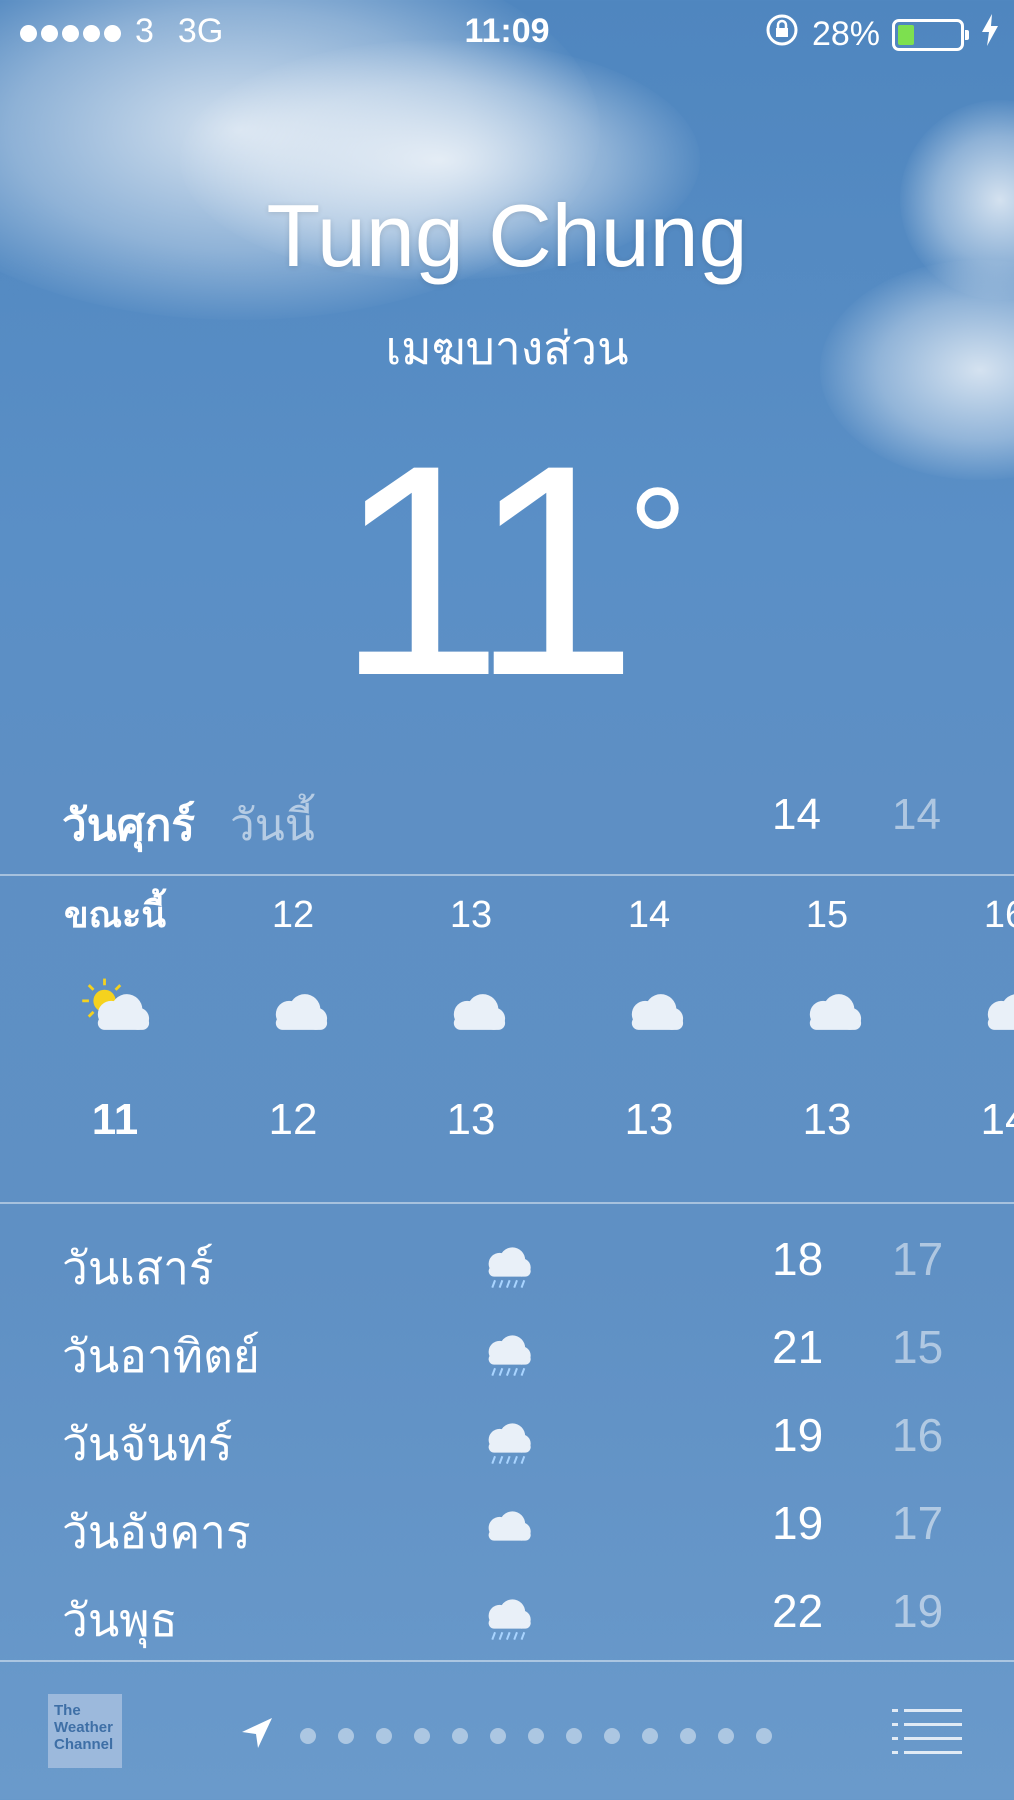 The image size is (1014, 1800). I want to click on daily-day: วันจันทร์, so click(147, 1444).